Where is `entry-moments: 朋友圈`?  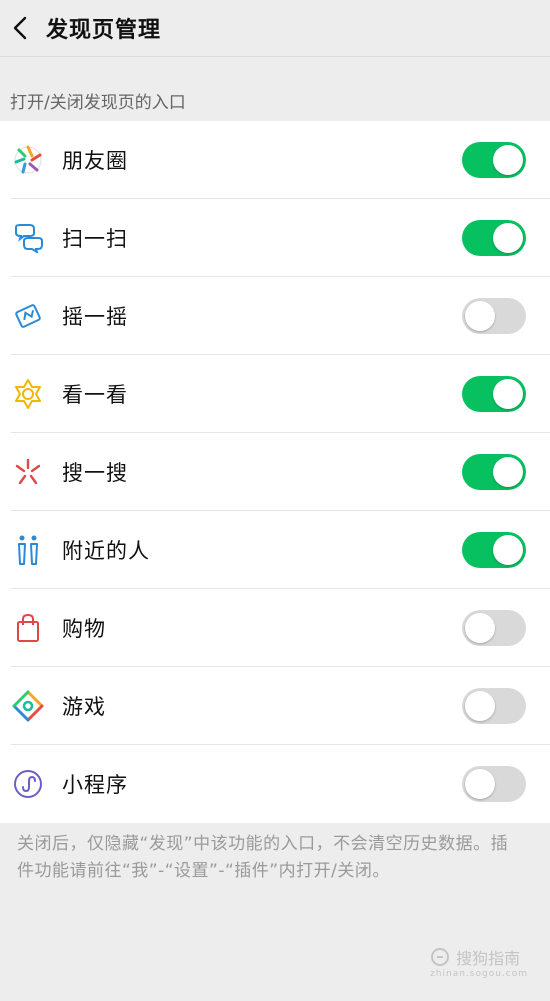
entry-moments: 朋友圈 is located at coordinates (275, 160).